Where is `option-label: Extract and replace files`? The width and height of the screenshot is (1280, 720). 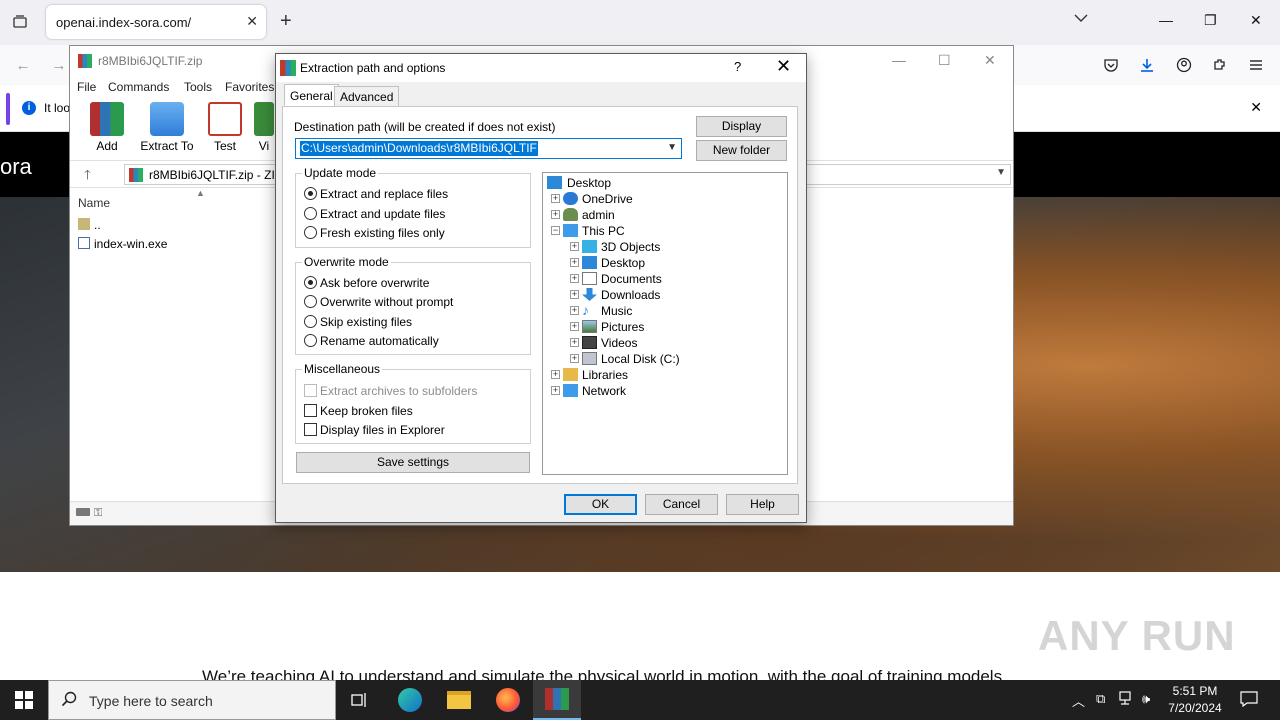
option-label: Extract and replace files is located at coordinates (384, 194).